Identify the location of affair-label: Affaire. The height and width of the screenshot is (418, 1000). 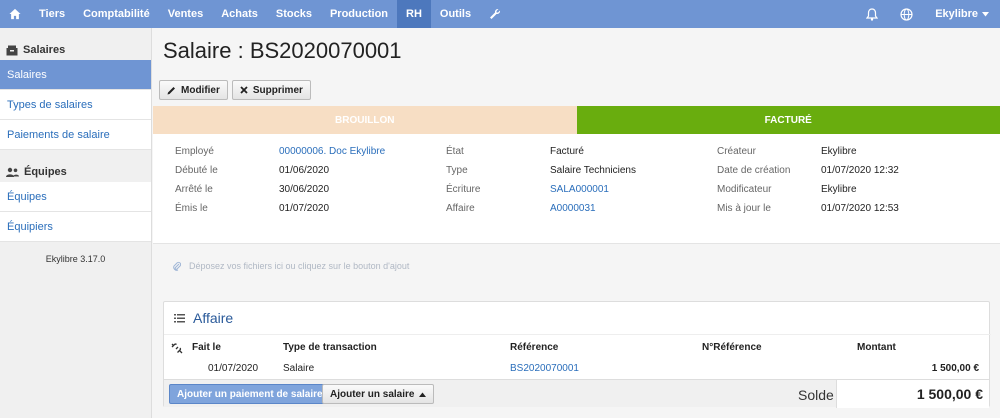
(460, 208).